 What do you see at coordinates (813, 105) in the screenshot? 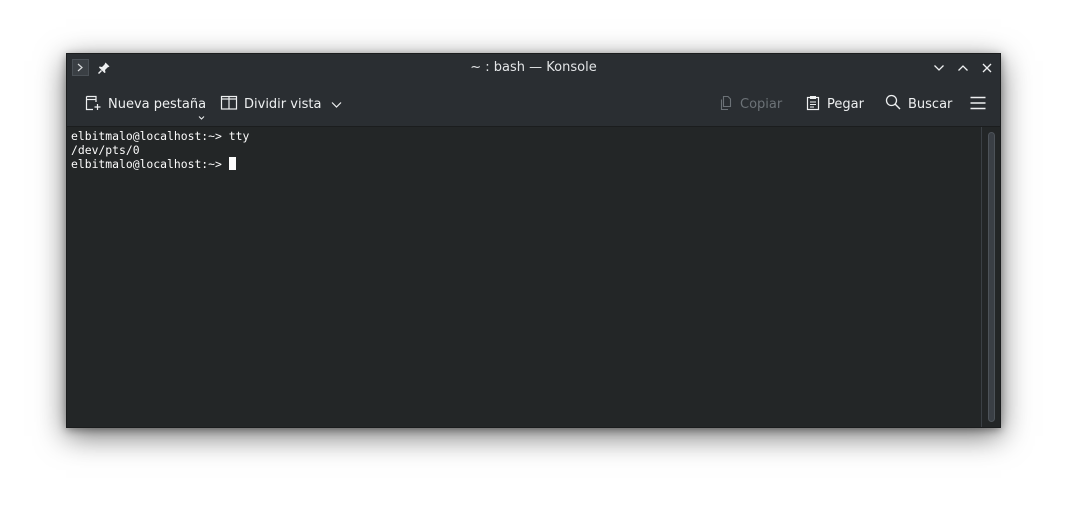
I see `paste-icon` at bounding box center [813, 105].